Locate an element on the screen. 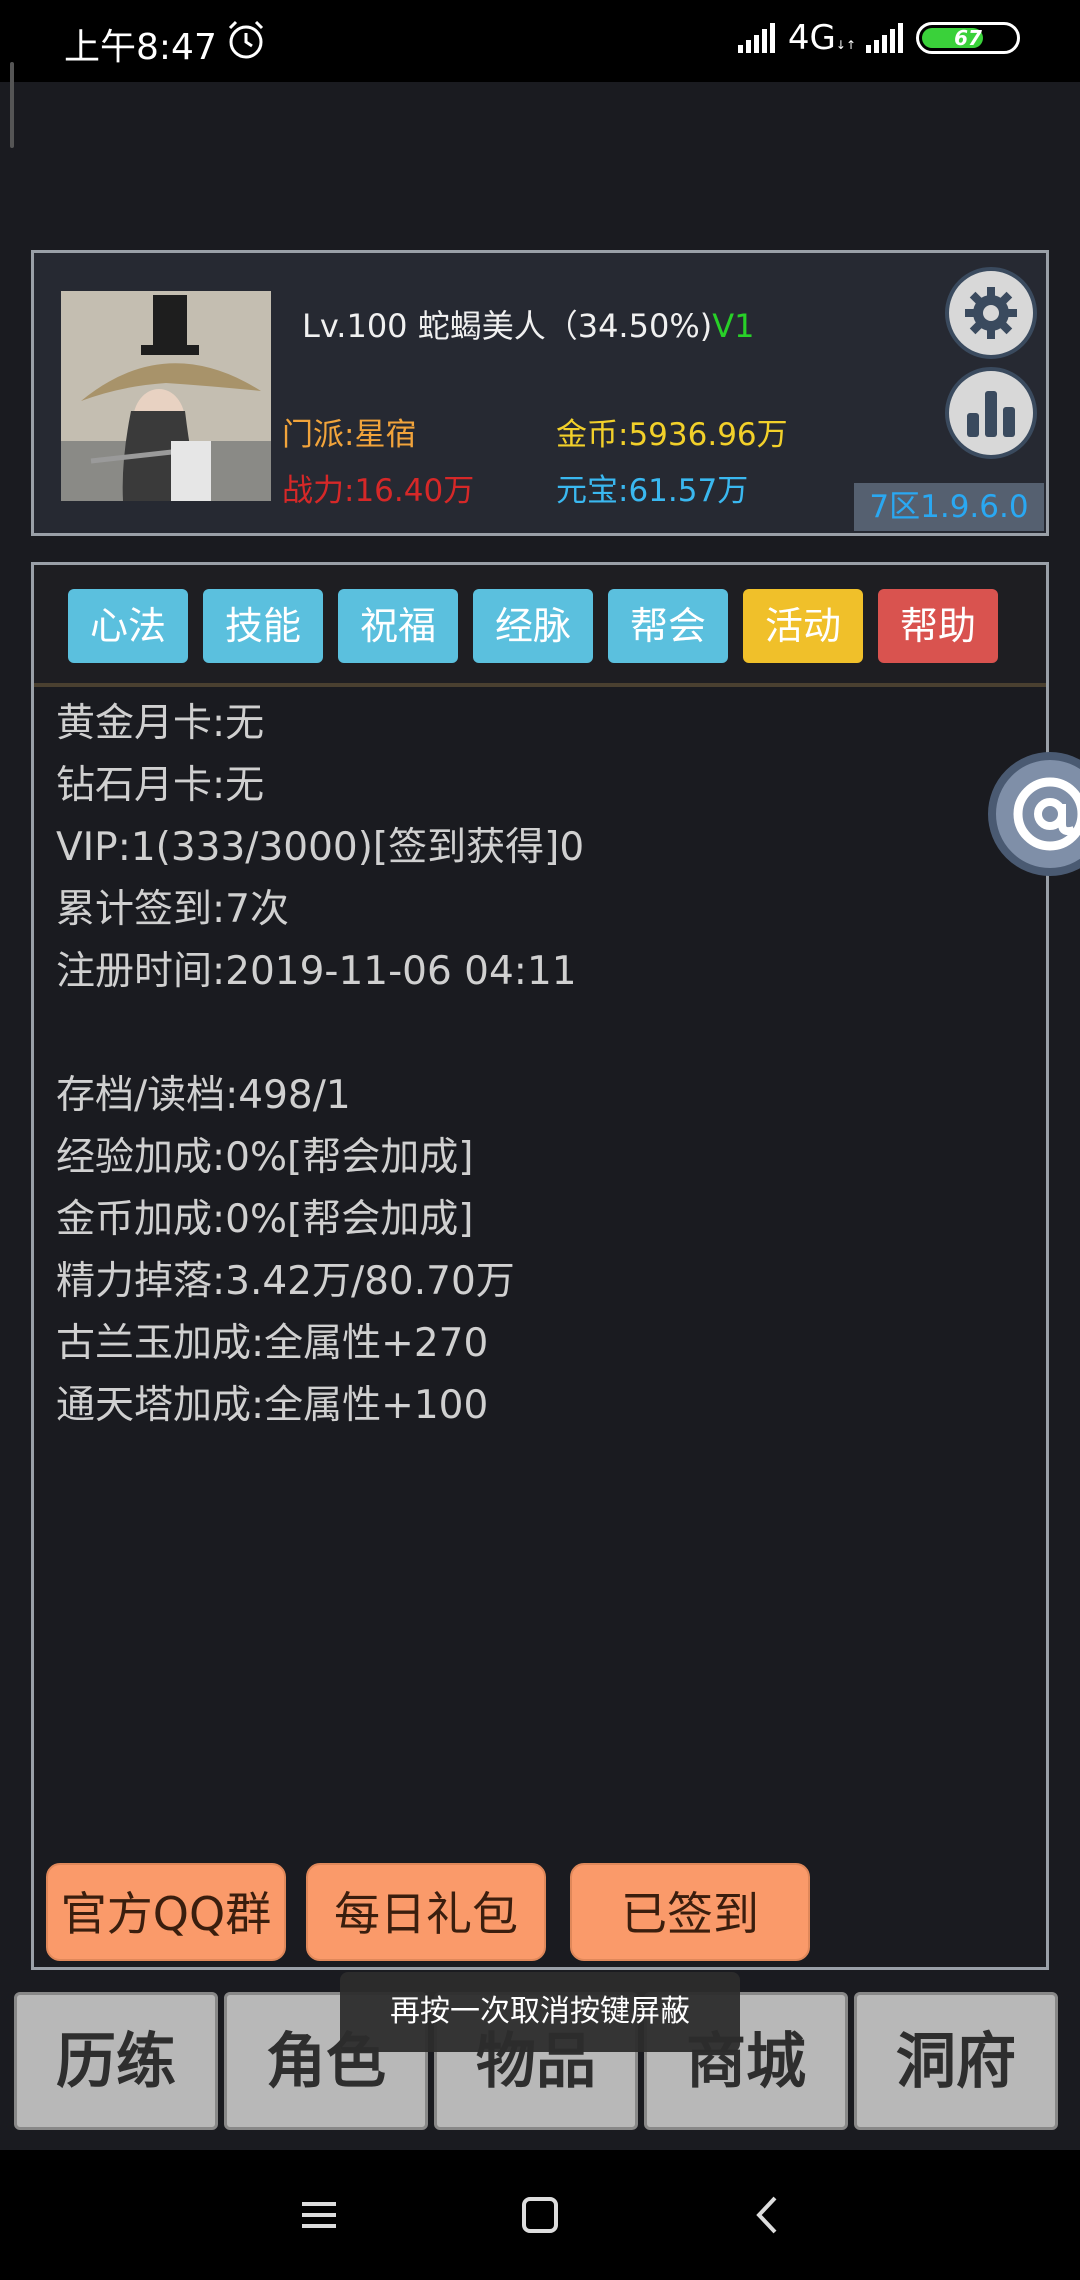 Image resolution: width=1080 pixels, height=2280 pixels. tab-events: 活动 is located at coordinates (803, 626).